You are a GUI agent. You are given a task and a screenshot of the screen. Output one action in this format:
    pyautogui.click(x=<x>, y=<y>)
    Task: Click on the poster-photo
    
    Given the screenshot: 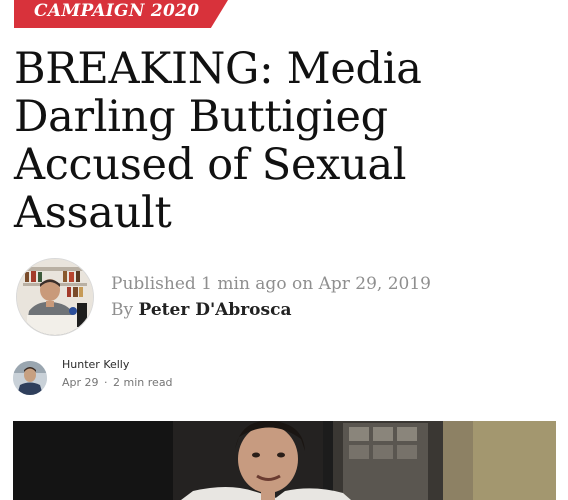 What is the action you would take?
    pyautogui.click(x=30, y=378)
    